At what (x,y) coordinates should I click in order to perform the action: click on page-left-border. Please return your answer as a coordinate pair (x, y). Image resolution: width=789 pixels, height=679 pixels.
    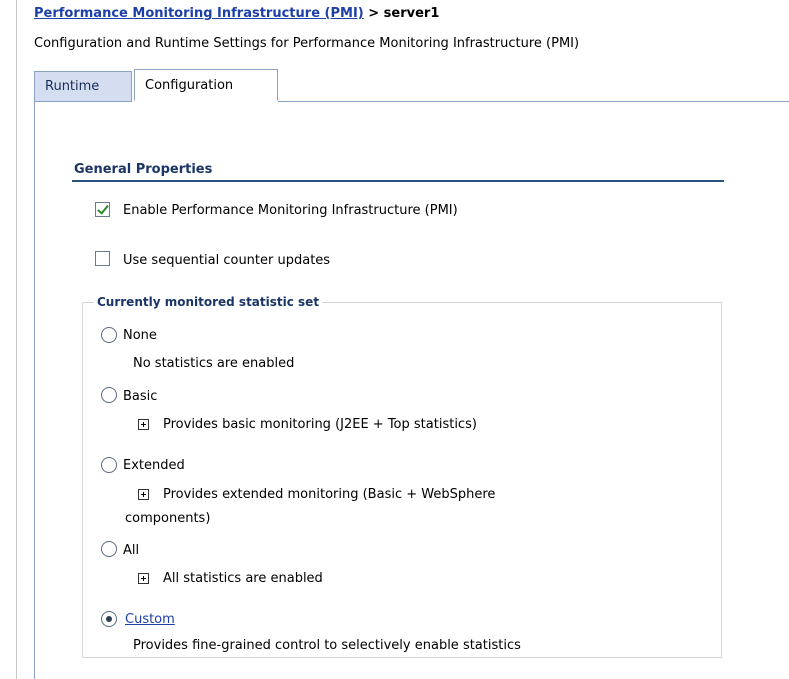
    Looking at the image, I should click on (16, 339).